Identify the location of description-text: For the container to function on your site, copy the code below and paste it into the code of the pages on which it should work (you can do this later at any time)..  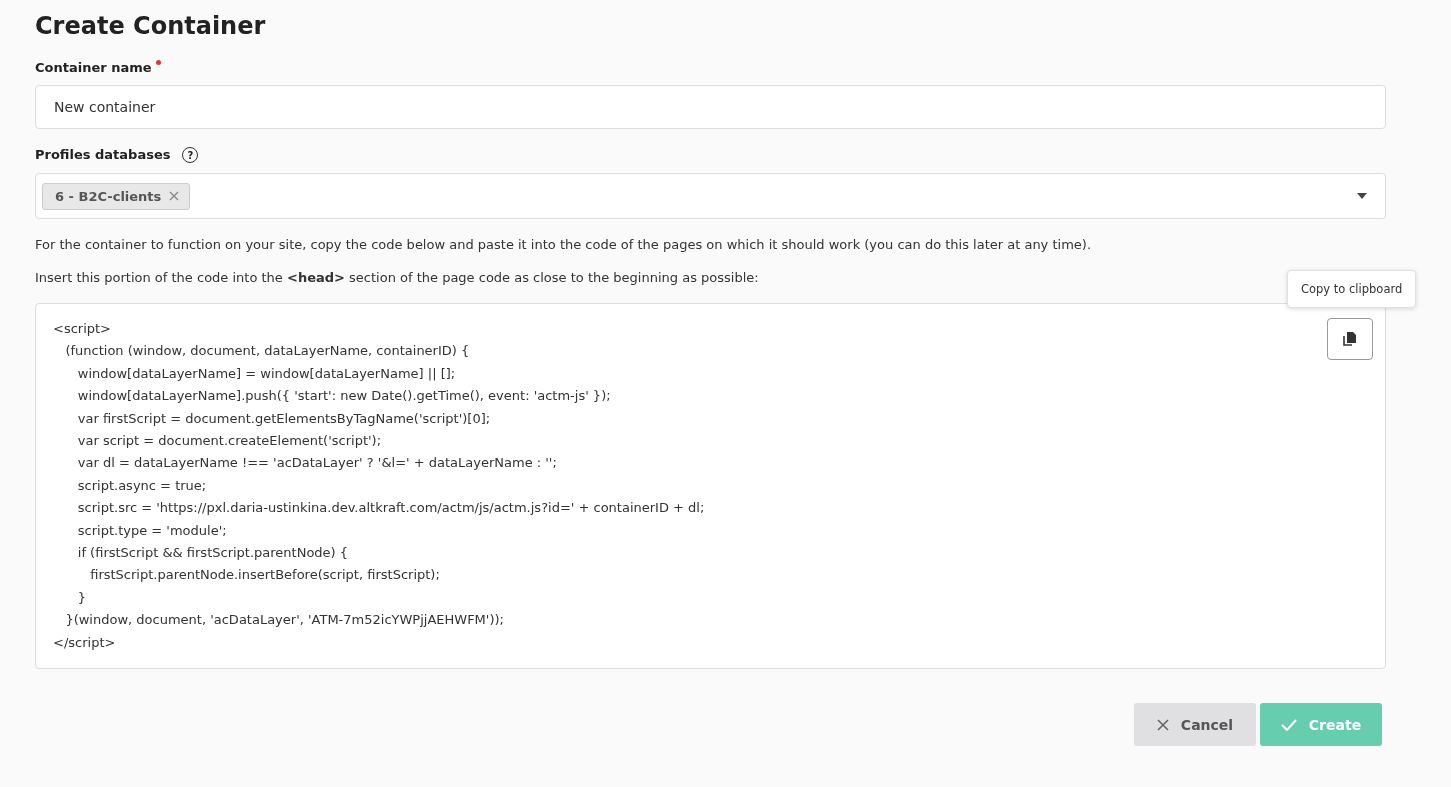
(564, 244).